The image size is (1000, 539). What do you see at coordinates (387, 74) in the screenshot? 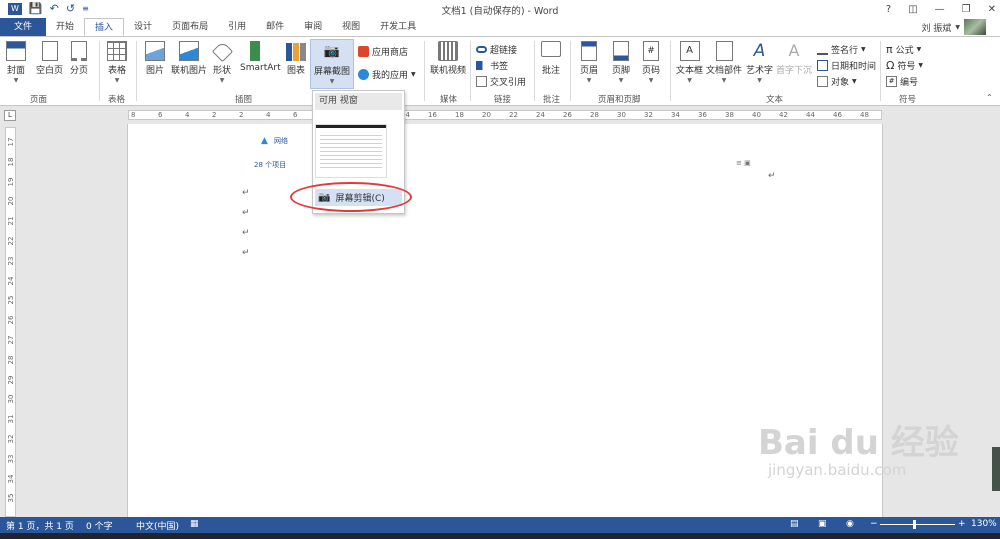
I see `my-apps-button: 我的应用 ▼` at bounding box center [387, 74].